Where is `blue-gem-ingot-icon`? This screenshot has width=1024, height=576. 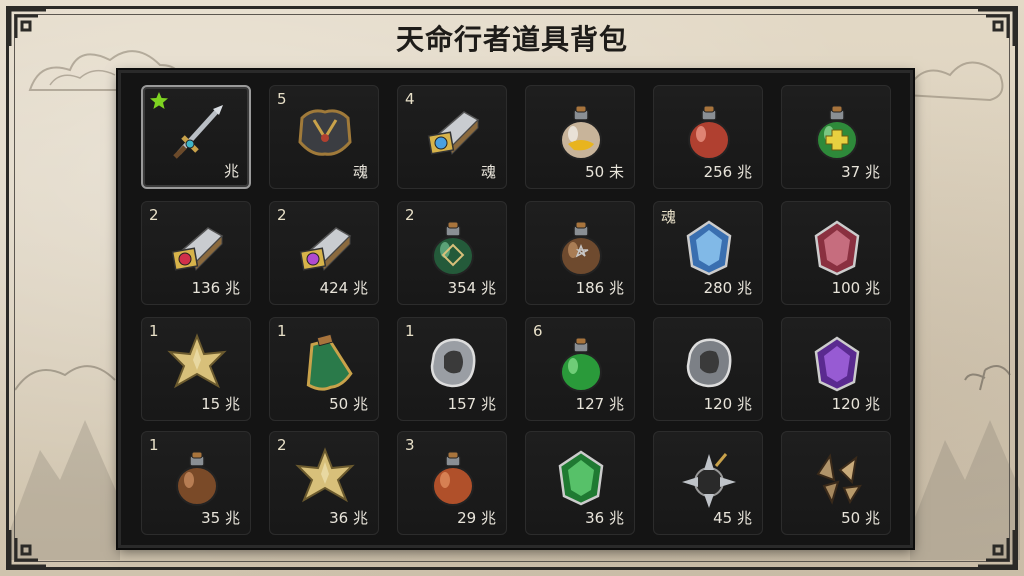 blue-gem-ingot-icon is located at coordinates (453, 131).